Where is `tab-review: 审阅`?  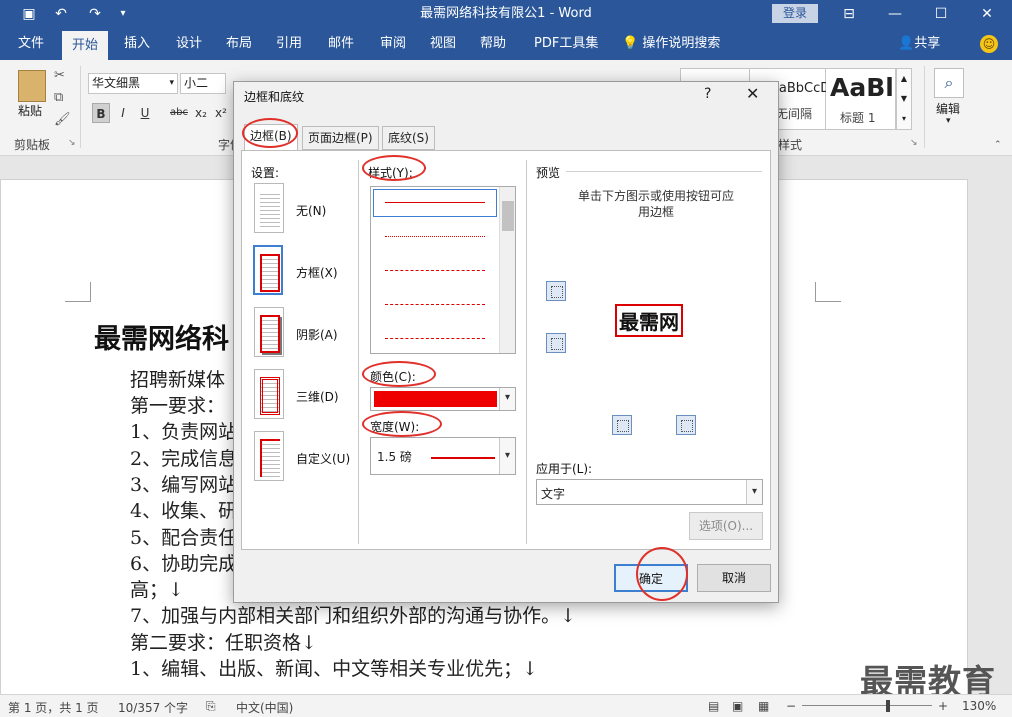 tab-review: 审阅 is located at coordinates (393, 44).